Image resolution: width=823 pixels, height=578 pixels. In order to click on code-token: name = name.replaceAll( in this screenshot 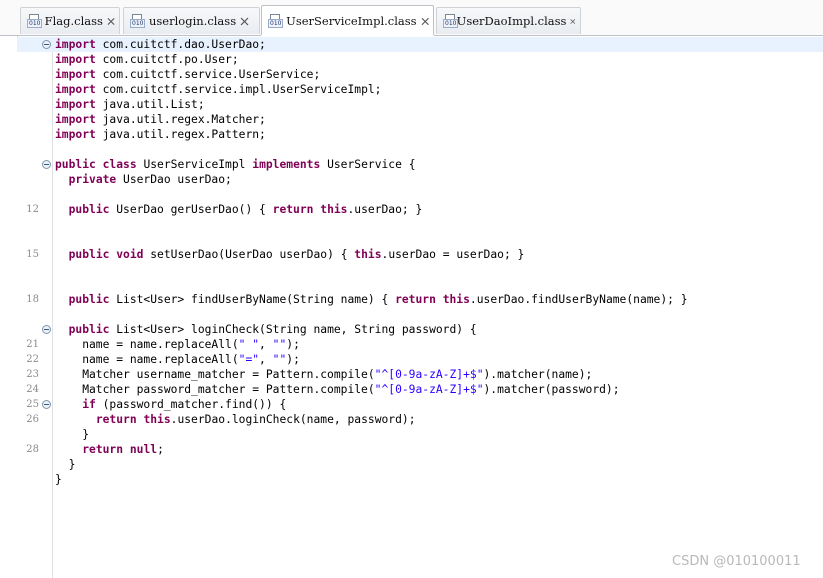, I will do `click(147, 344)`.